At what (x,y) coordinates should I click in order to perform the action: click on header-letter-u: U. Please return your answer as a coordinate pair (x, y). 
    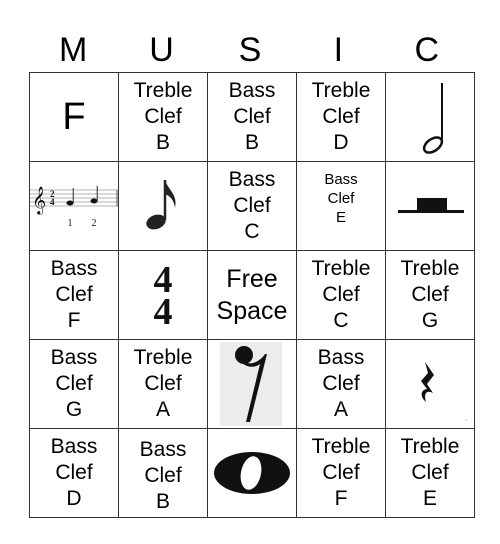
    Looking at the image, I should click on (161, 50).